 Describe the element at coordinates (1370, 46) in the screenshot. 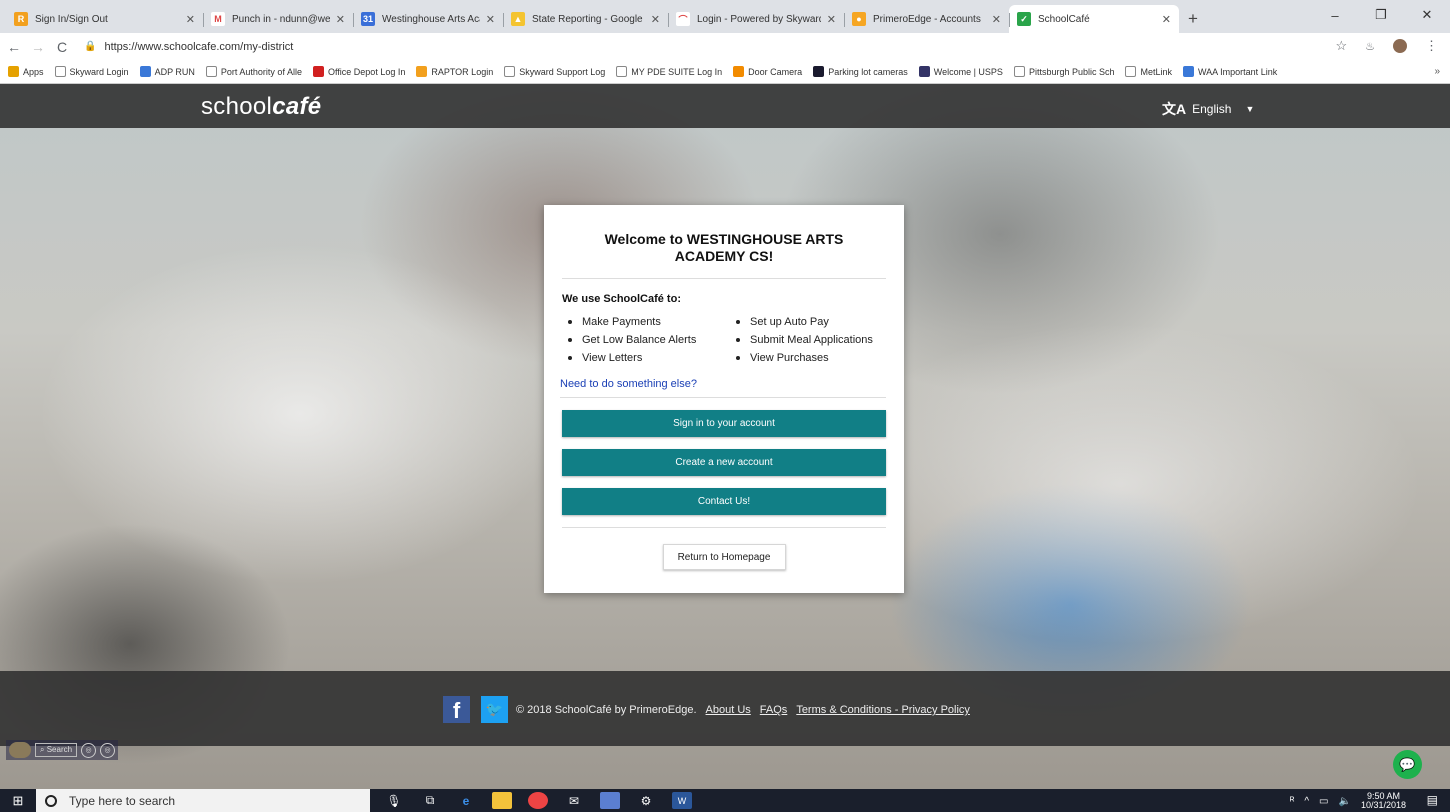

I see `extension-icon: ♨` at that location.